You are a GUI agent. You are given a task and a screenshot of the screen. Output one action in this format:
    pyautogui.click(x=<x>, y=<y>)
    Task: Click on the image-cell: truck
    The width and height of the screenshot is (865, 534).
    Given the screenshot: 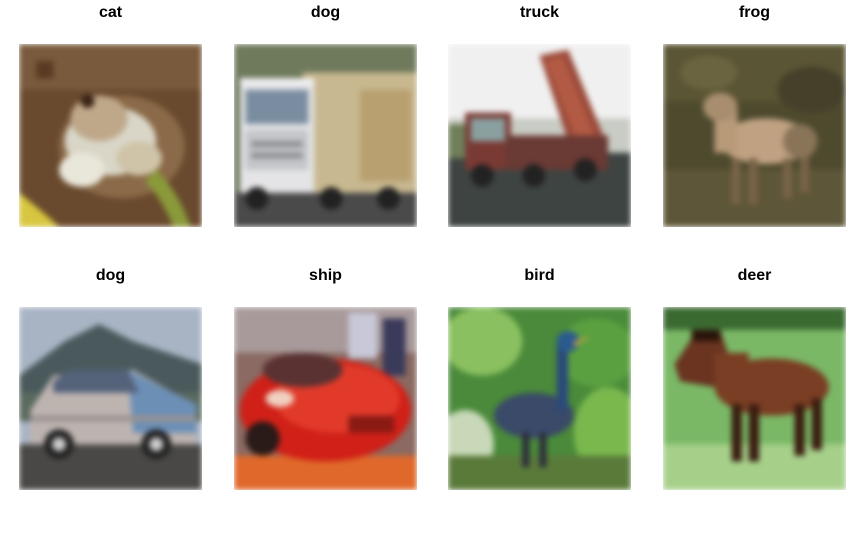 What is the action you would take?
    pyautogui.click(x=539, y=115)
    